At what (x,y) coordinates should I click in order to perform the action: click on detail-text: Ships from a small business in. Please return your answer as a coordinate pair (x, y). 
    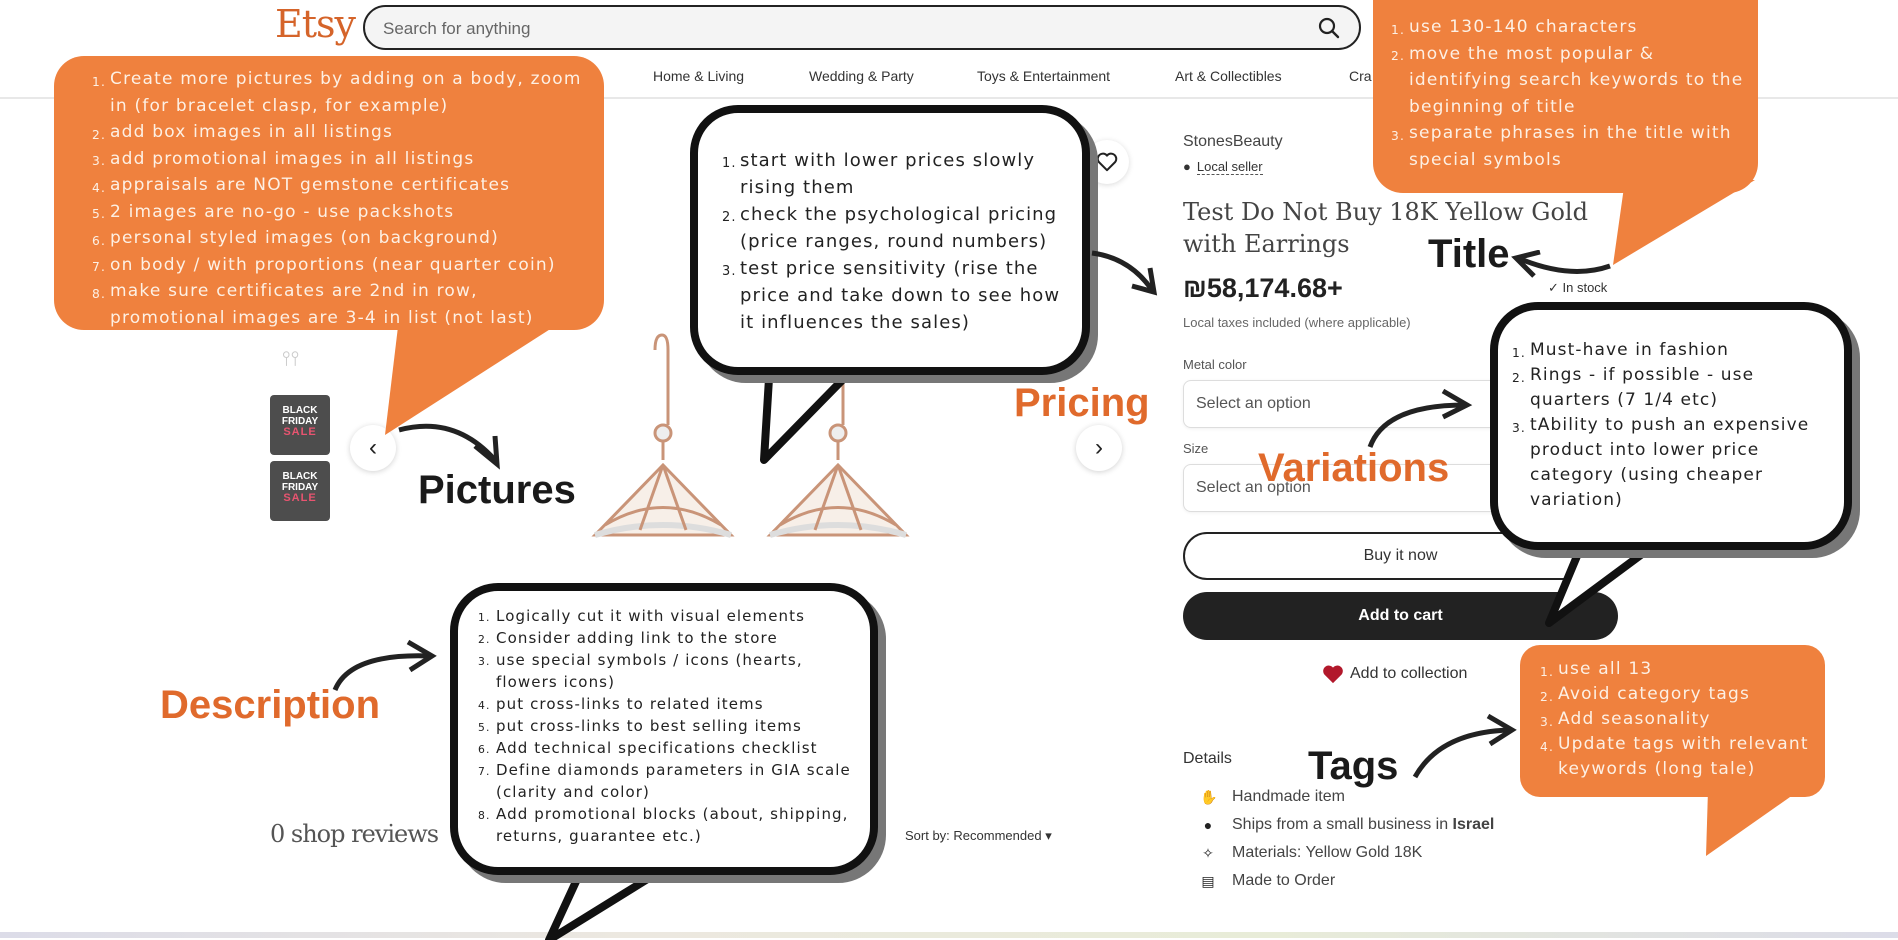
    Looking at the image, I should click on (1342, 824).